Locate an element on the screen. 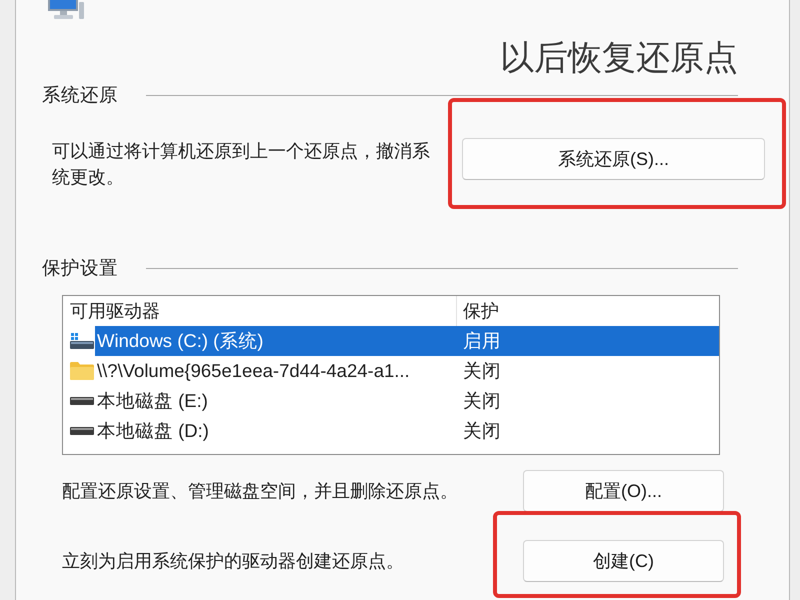 The width and height of the screenshot is (800, 600). description-text: 可以通过将计算机还原到上一个还原点，撤消系统更改。 is located at coordinates (241, 164).